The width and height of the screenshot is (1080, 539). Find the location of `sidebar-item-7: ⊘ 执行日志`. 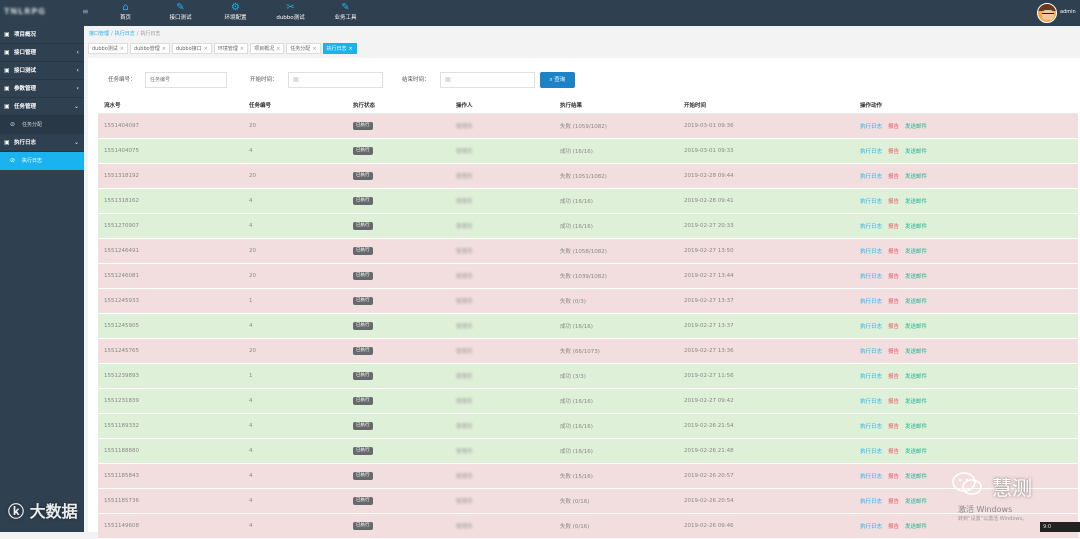

sidebar-item-7: ⊘ 执行日志 is located at coordinates (42, 161).